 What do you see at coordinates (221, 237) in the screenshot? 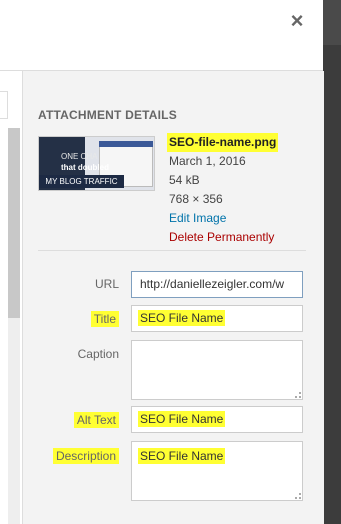
I see `delete-permanently-link: Delete Permanently` at bounding box center [221, 237].